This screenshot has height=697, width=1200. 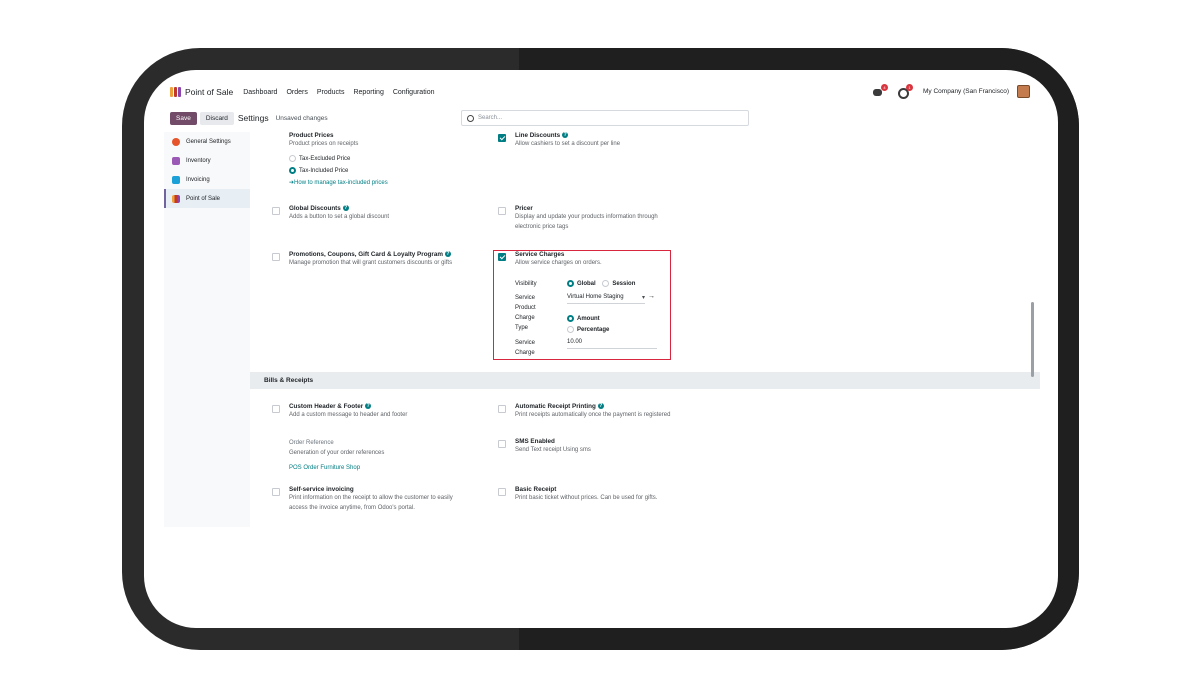 I want to click on sidebar-item-inventory: Inventory, so click(x=207, y=160).